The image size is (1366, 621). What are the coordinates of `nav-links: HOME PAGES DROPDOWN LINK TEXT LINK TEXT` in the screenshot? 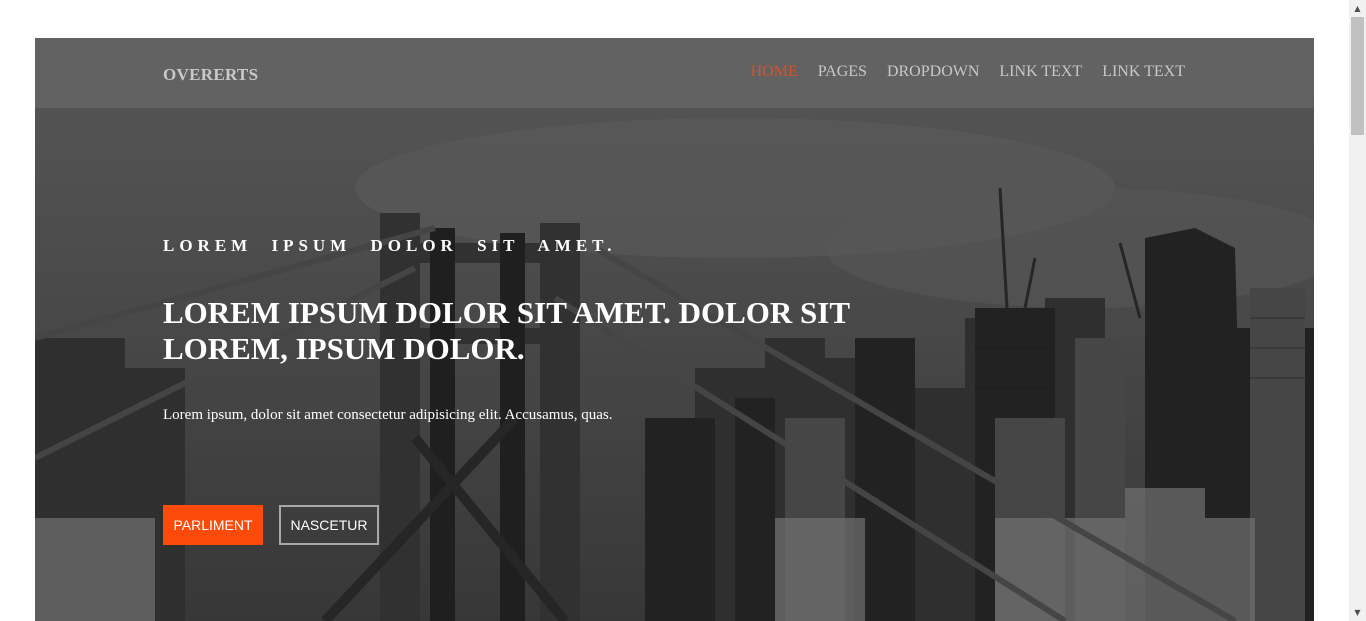 It's located at (968, 72).